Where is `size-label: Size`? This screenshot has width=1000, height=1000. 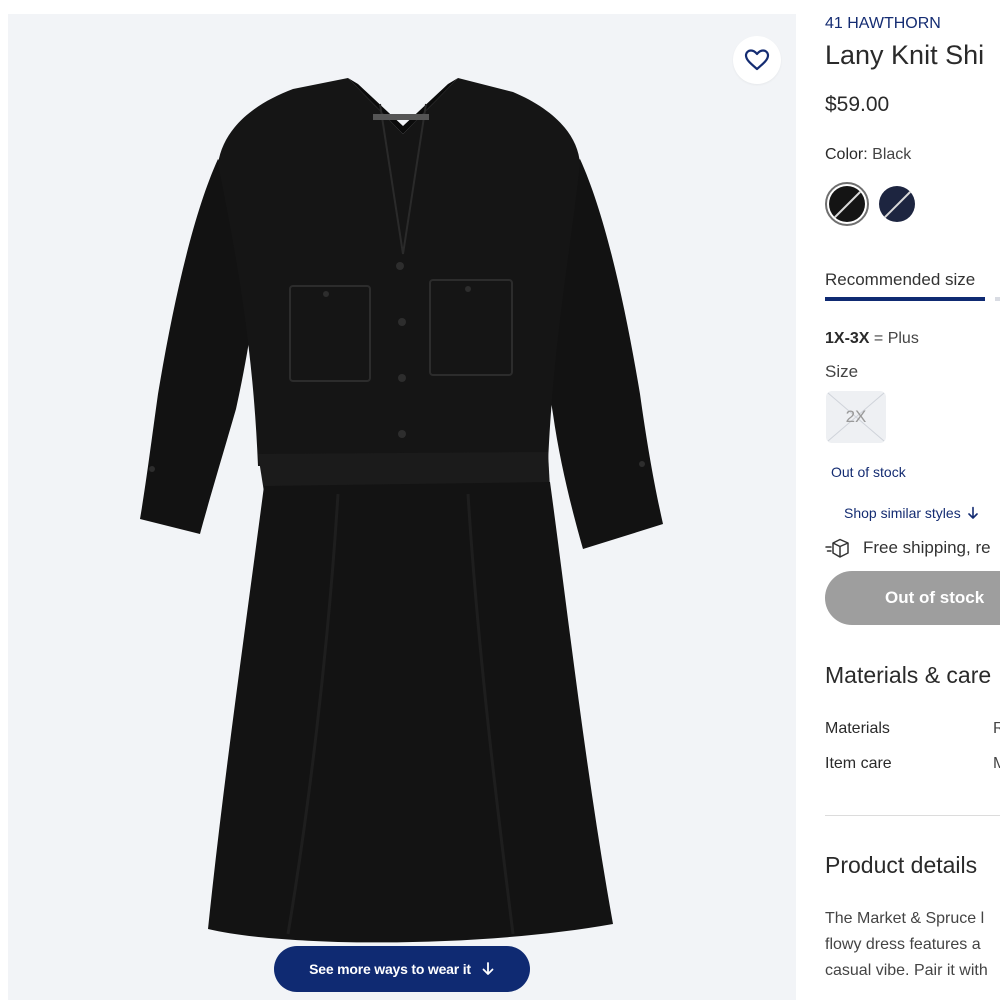
size-label: Size is located at coordinates (842, 371).